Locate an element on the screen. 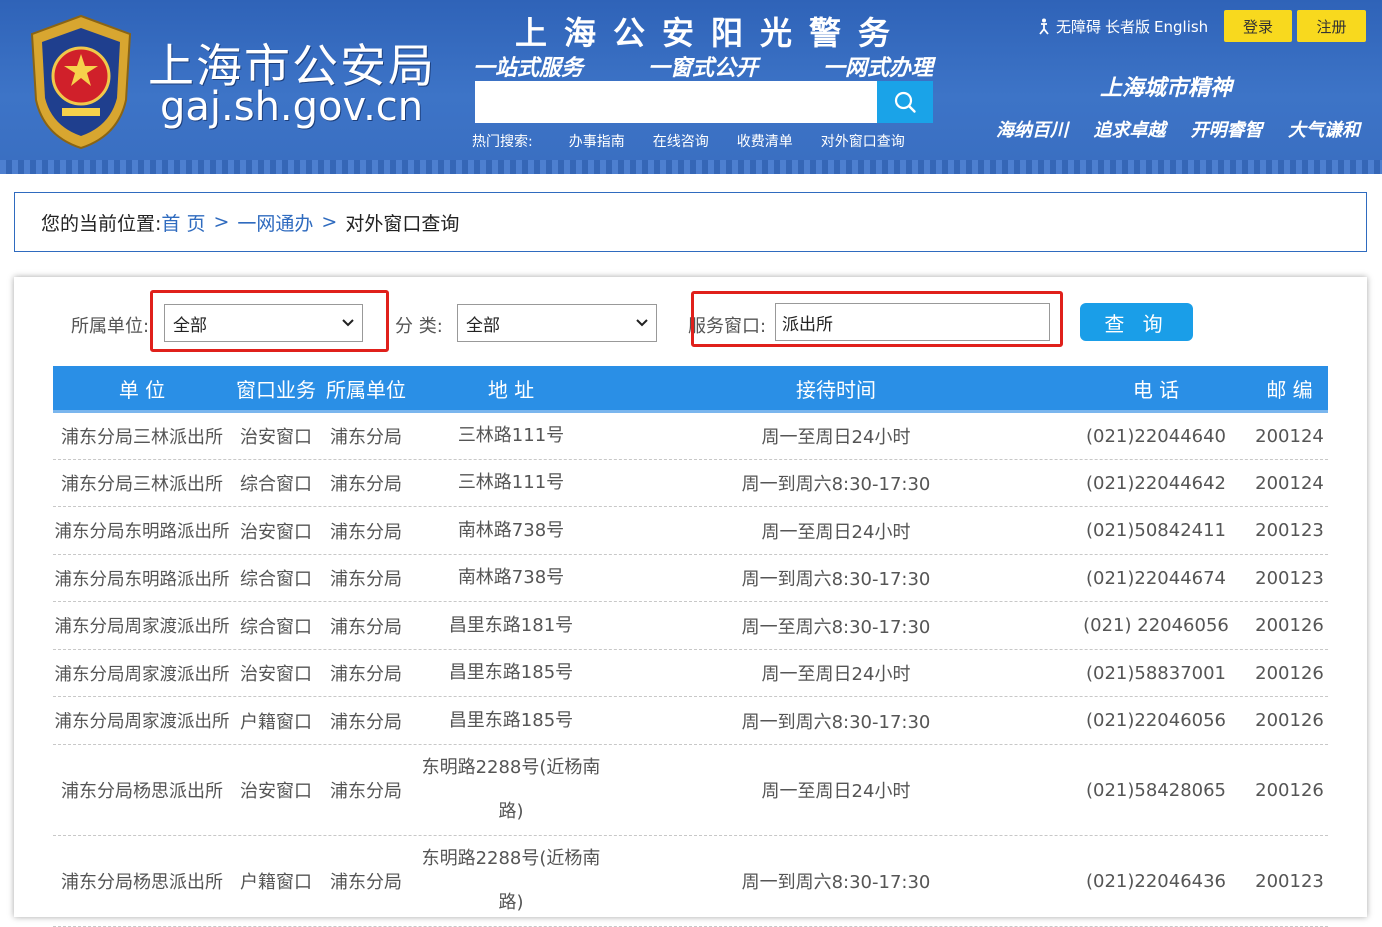 The image size is (1382, 927). accessibility-icon is located at coordinates (1044, 26).